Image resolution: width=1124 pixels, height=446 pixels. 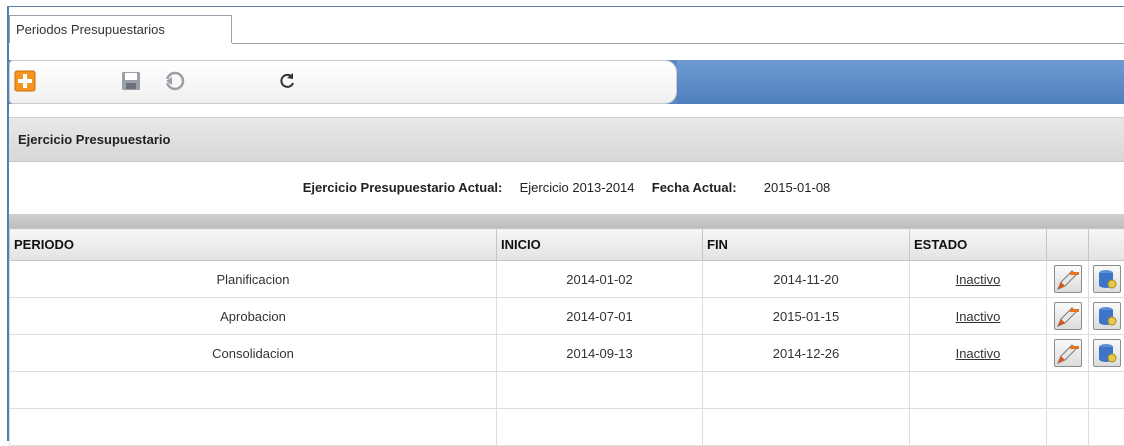 I want to click on toolbar-band, so click(x=566, y=82).